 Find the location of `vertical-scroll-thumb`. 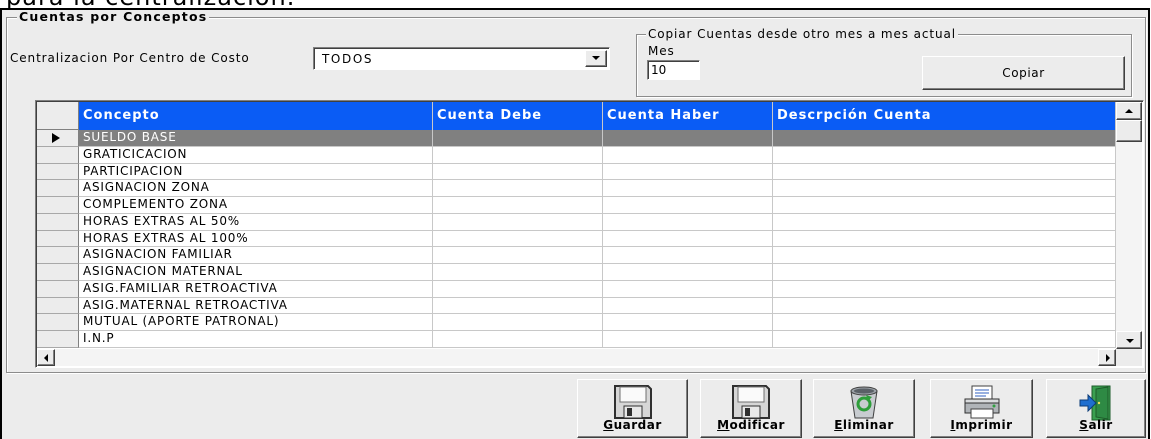

vertical-scroll-thumb is located at coordinates (1129, 131).